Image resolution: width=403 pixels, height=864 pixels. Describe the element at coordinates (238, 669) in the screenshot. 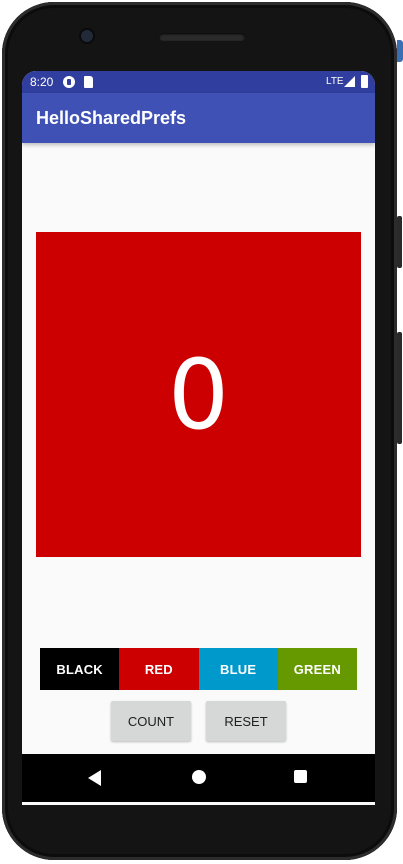

I see `blue-button: BLUE` at that location.